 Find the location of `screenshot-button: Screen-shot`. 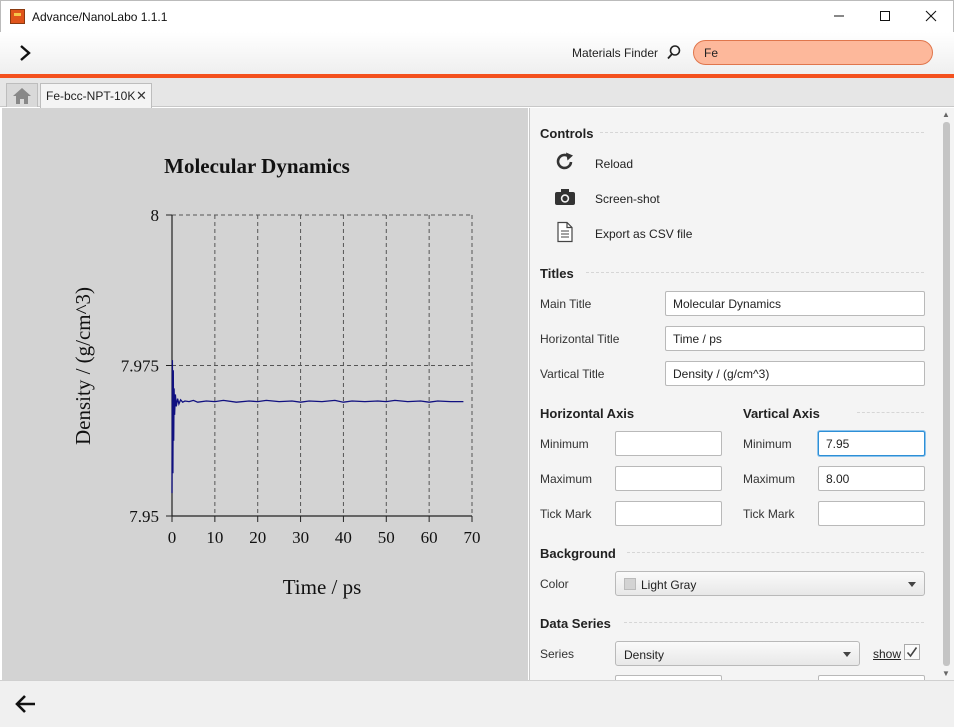

screenshot-button: Screen-shot is located at coordinates (654, 199).